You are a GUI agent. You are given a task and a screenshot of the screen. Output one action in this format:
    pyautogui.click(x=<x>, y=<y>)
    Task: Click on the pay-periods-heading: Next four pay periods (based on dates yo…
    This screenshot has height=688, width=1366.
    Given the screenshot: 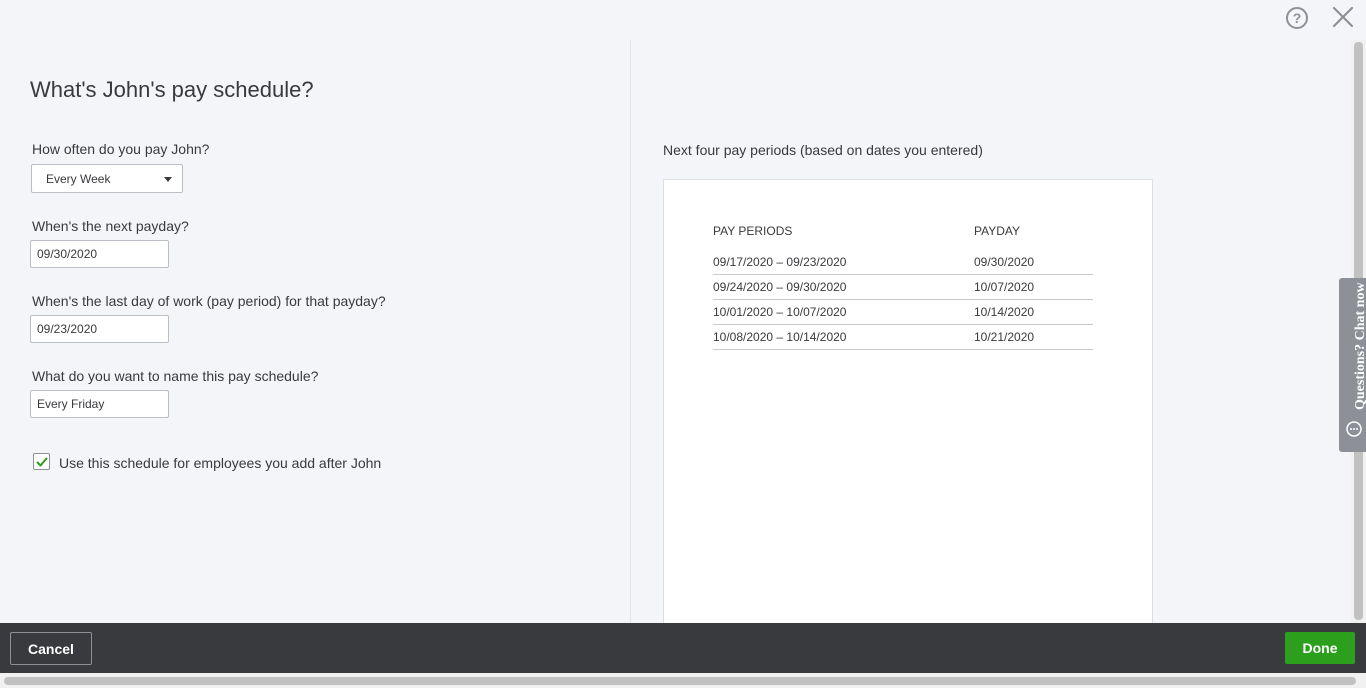 What is the action you would take?
    pyautogui.click(x=823, y=150)
    